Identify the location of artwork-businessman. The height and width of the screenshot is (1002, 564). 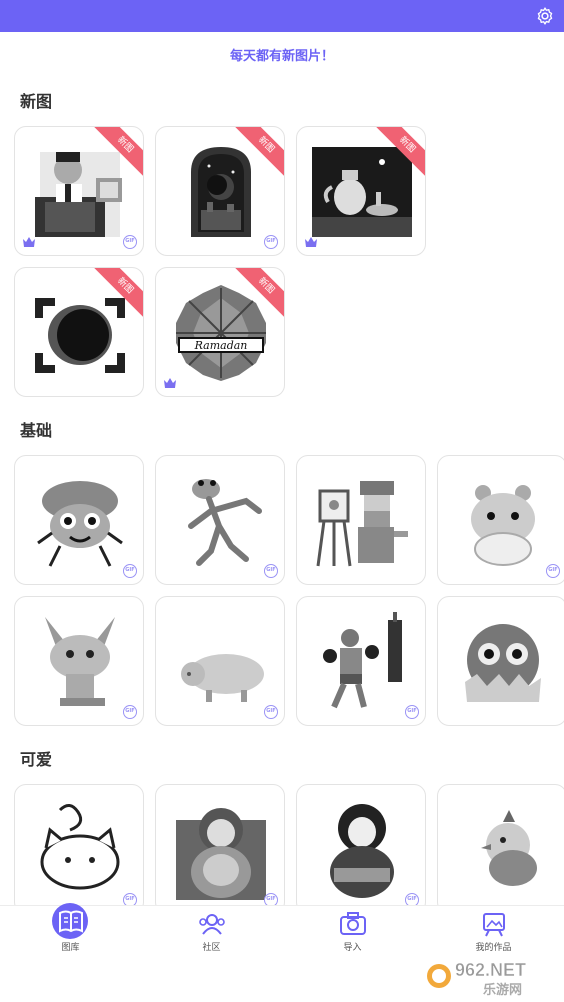
(78, 194).